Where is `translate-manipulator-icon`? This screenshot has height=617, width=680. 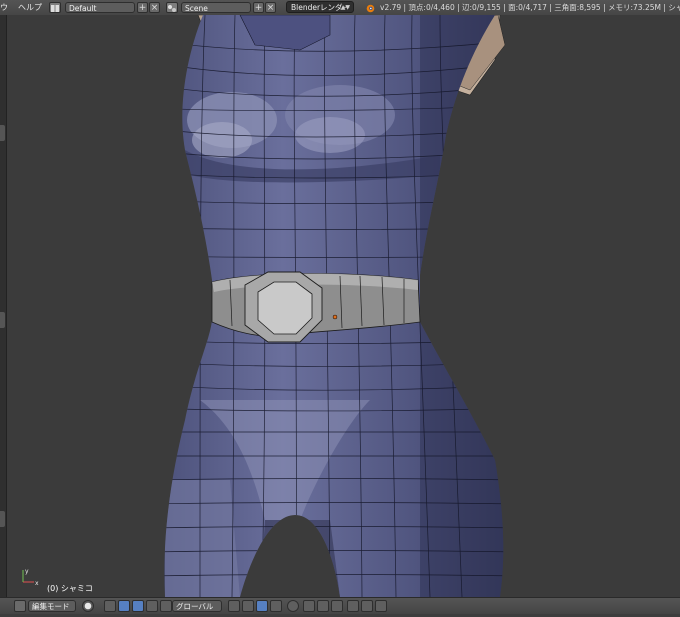
translate-manipulator-icon is located at coordinates (138, 606).